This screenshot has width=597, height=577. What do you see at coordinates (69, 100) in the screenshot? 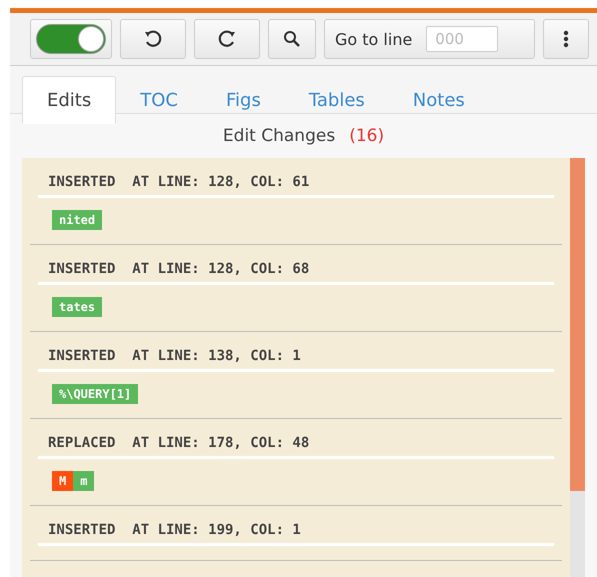
I see `tab: Edits` at bounding box center [69, 100].